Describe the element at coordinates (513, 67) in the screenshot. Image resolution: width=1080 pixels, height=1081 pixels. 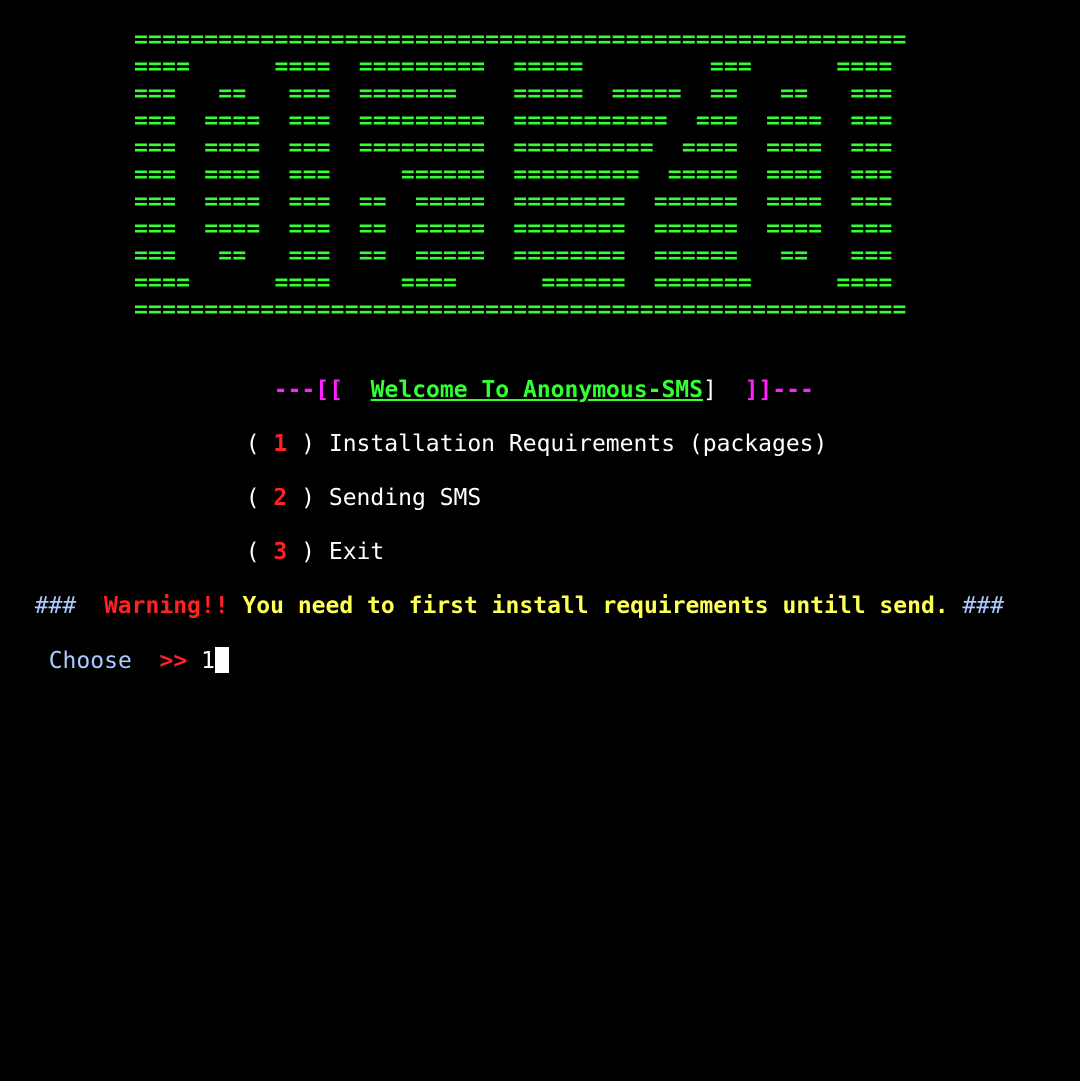
I see `banner-line: ==== ==== ========= ===== === ====` at that location.